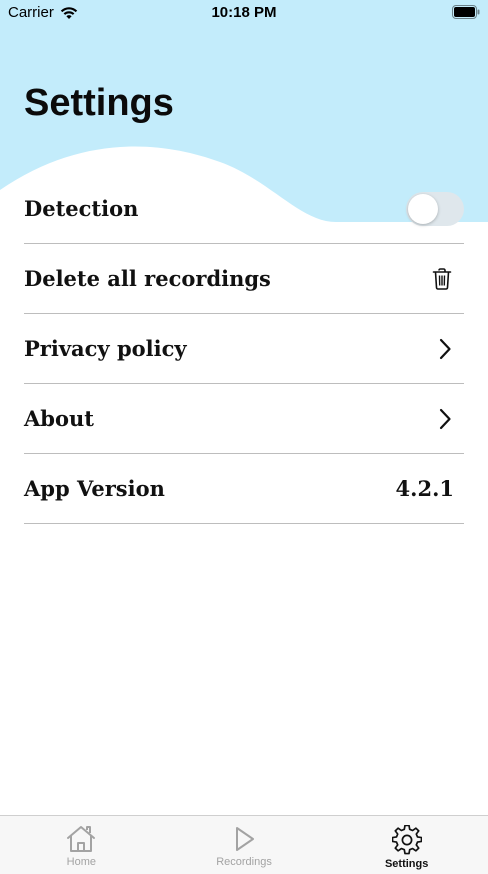 Image resolution: width=488 pixels, height=874 pixels. Describe the element at coordinates (442, 278) in the screenshot. I see `trash-icon` at that location.